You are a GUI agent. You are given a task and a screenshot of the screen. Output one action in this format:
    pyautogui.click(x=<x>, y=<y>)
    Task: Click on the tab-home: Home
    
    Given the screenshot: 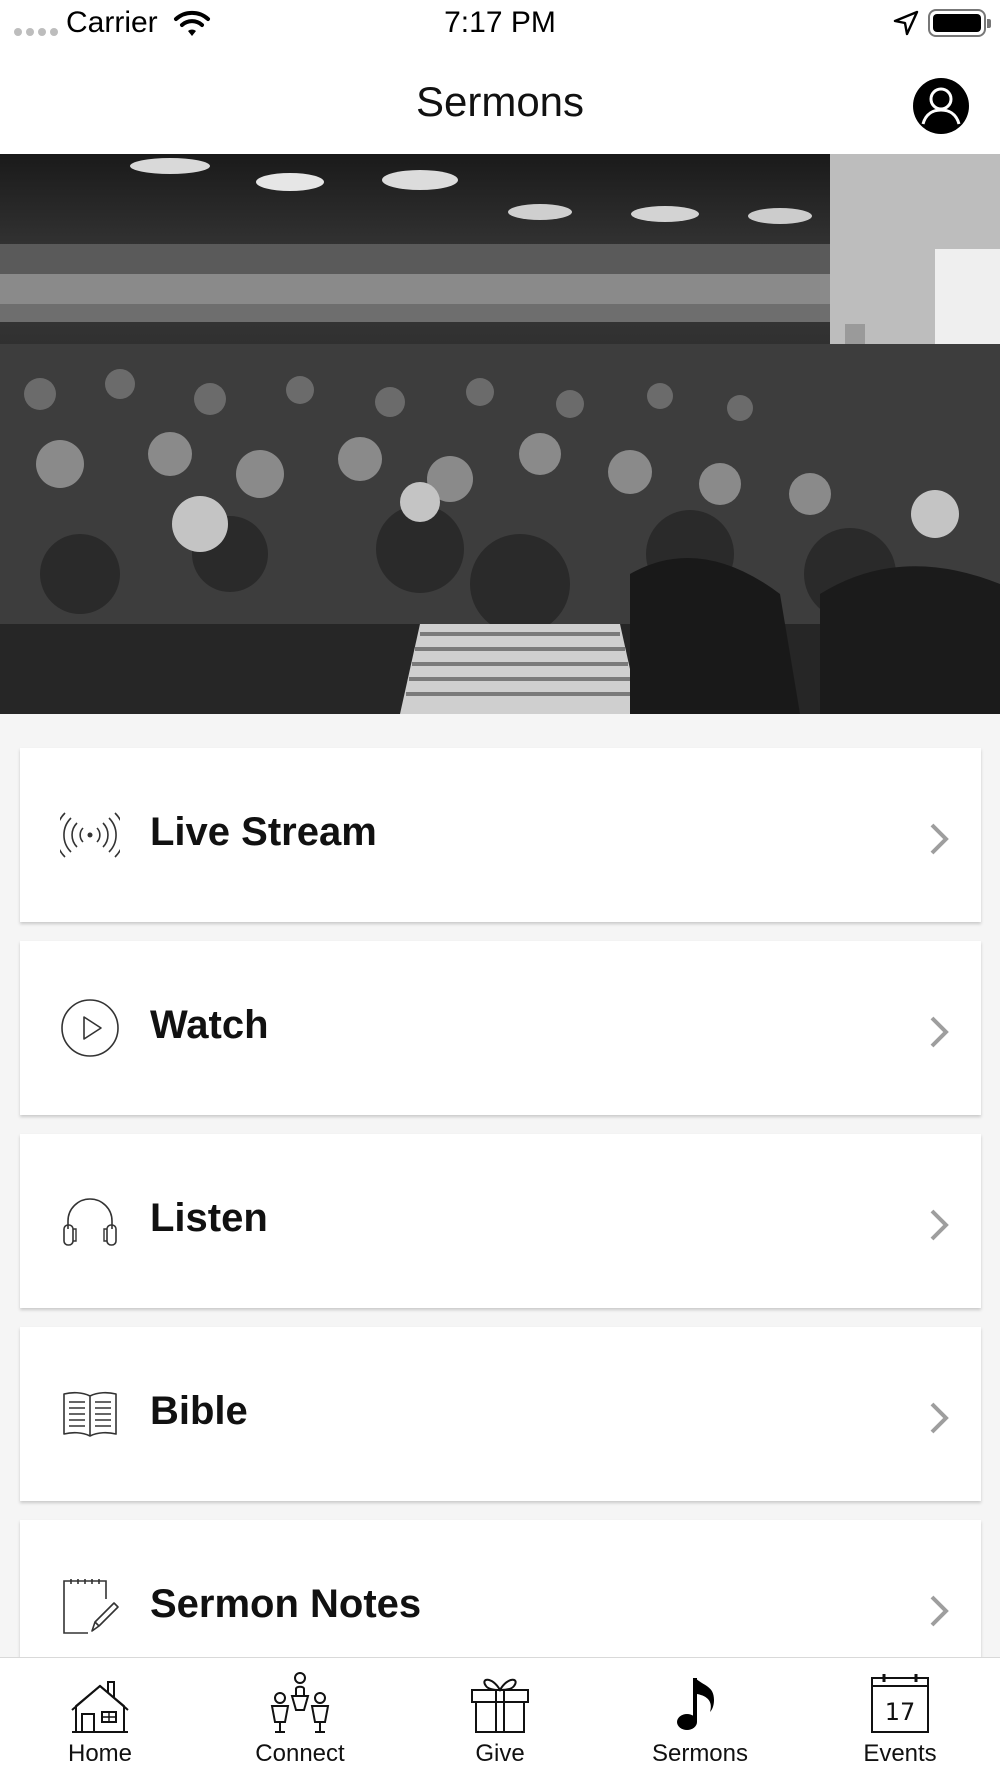 What is the action you would take?
    pyautogui.click(x=100, y=1718)
    